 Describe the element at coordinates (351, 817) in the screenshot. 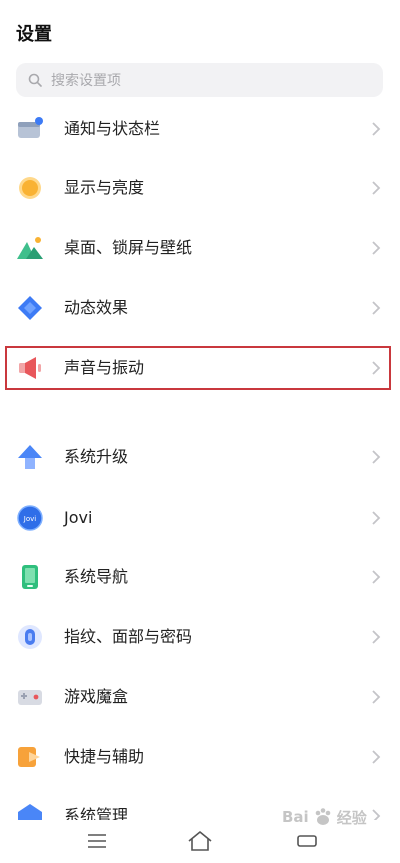

I see `watermark-text-right: 经验` at that location.